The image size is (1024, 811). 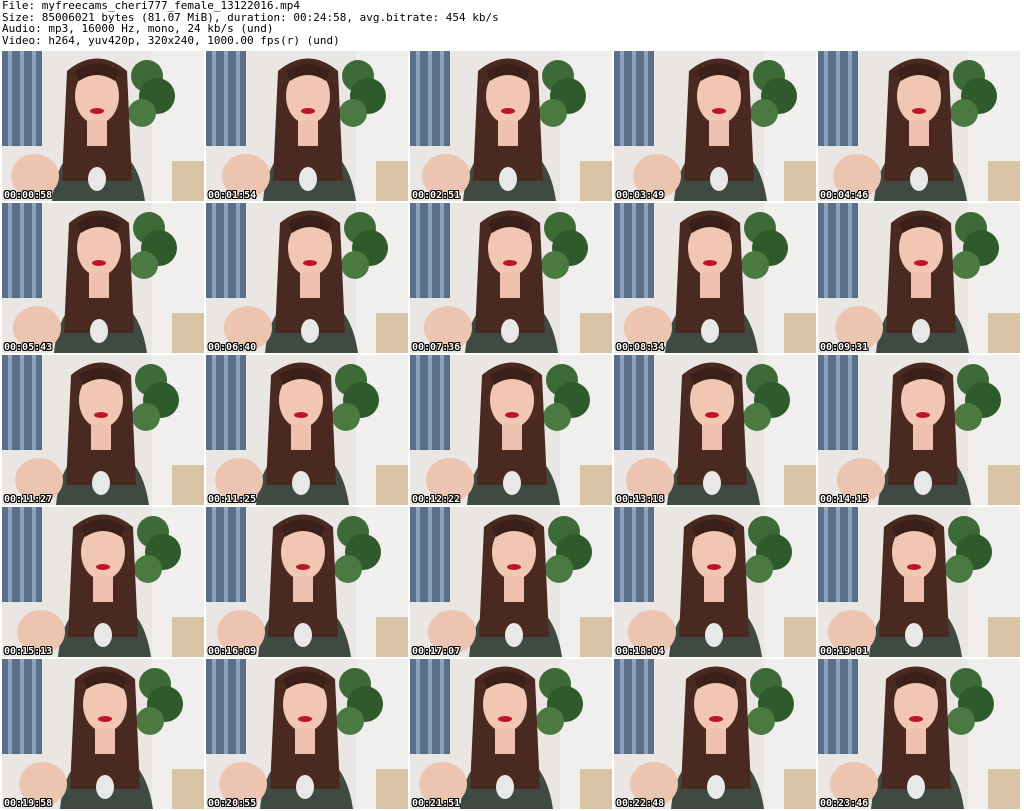 I want to click on video-thumbnail: 00:15:13, so click(x=103, y=582).